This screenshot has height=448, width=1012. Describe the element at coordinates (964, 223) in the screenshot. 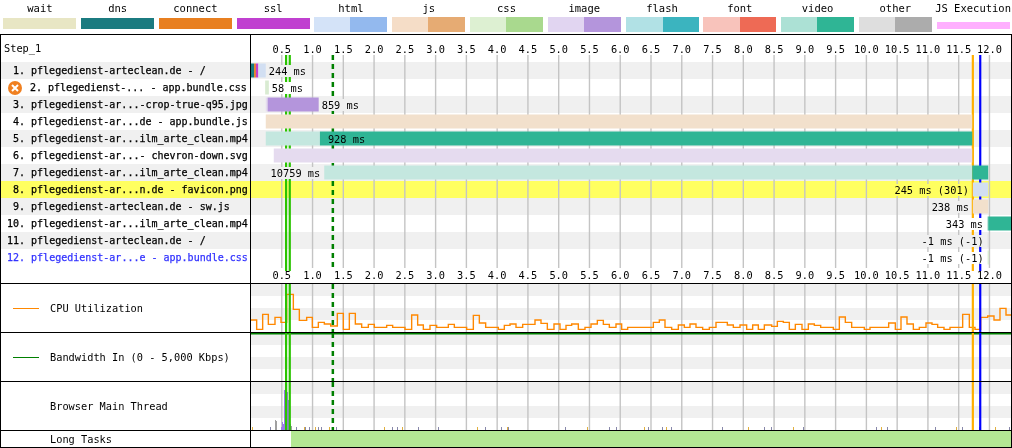

I see `duration-label: 343 ms` at that location.